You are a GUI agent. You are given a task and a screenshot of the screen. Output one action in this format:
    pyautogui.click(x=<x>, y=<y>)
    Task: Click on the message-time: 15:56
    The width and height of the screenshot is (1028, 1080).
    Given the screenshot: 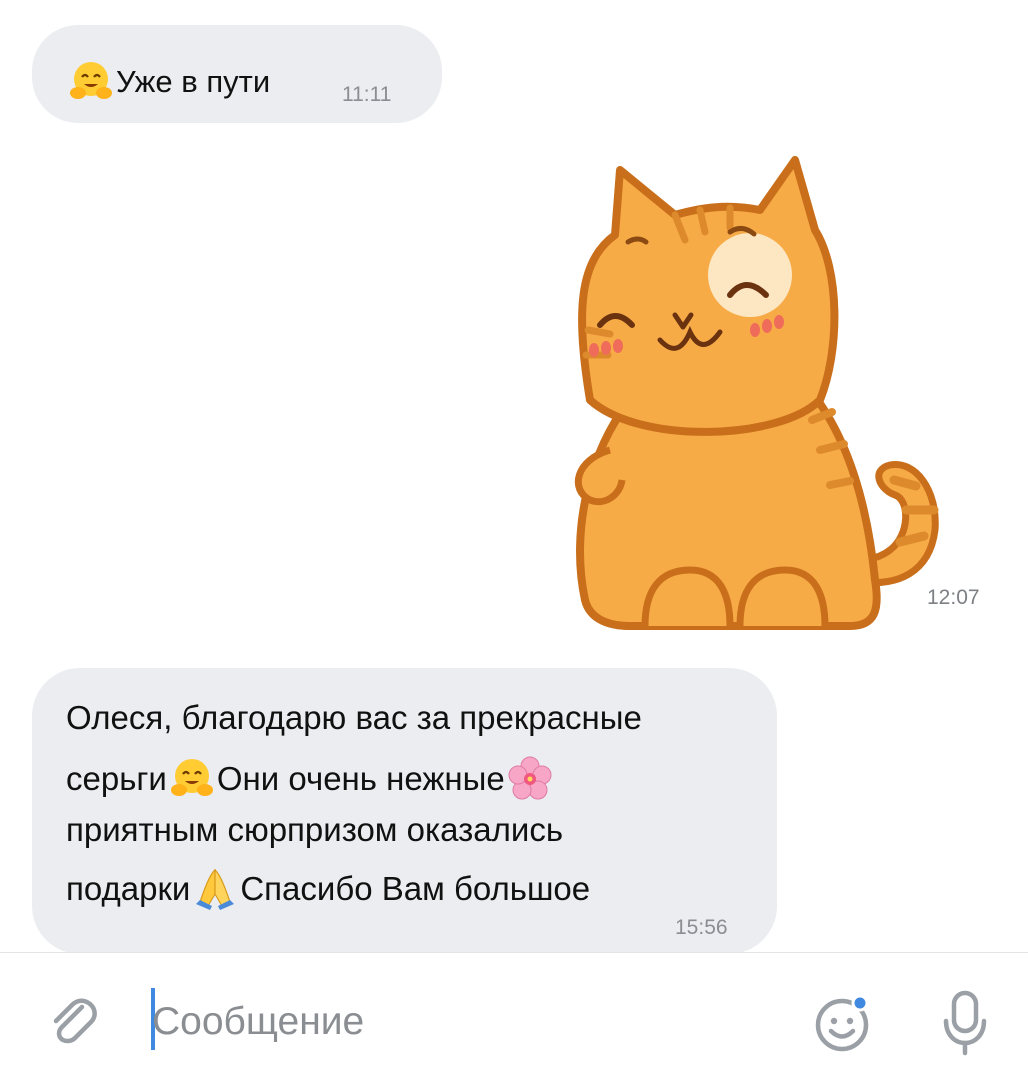 What is the action you would take?
    pyautogui.click(x=701, y=927)
    